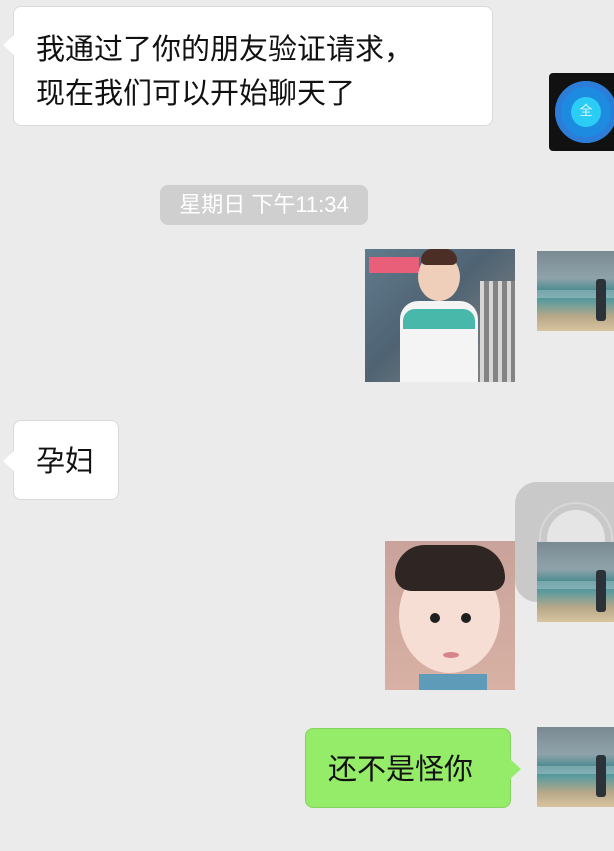 This screenshot has width=614, height=851. What do you see at coordinates (196, 93) in the screenshot?
I see `message-text-line-2: 现在我们可以开始聊天了` at bounding box center [196, 93].